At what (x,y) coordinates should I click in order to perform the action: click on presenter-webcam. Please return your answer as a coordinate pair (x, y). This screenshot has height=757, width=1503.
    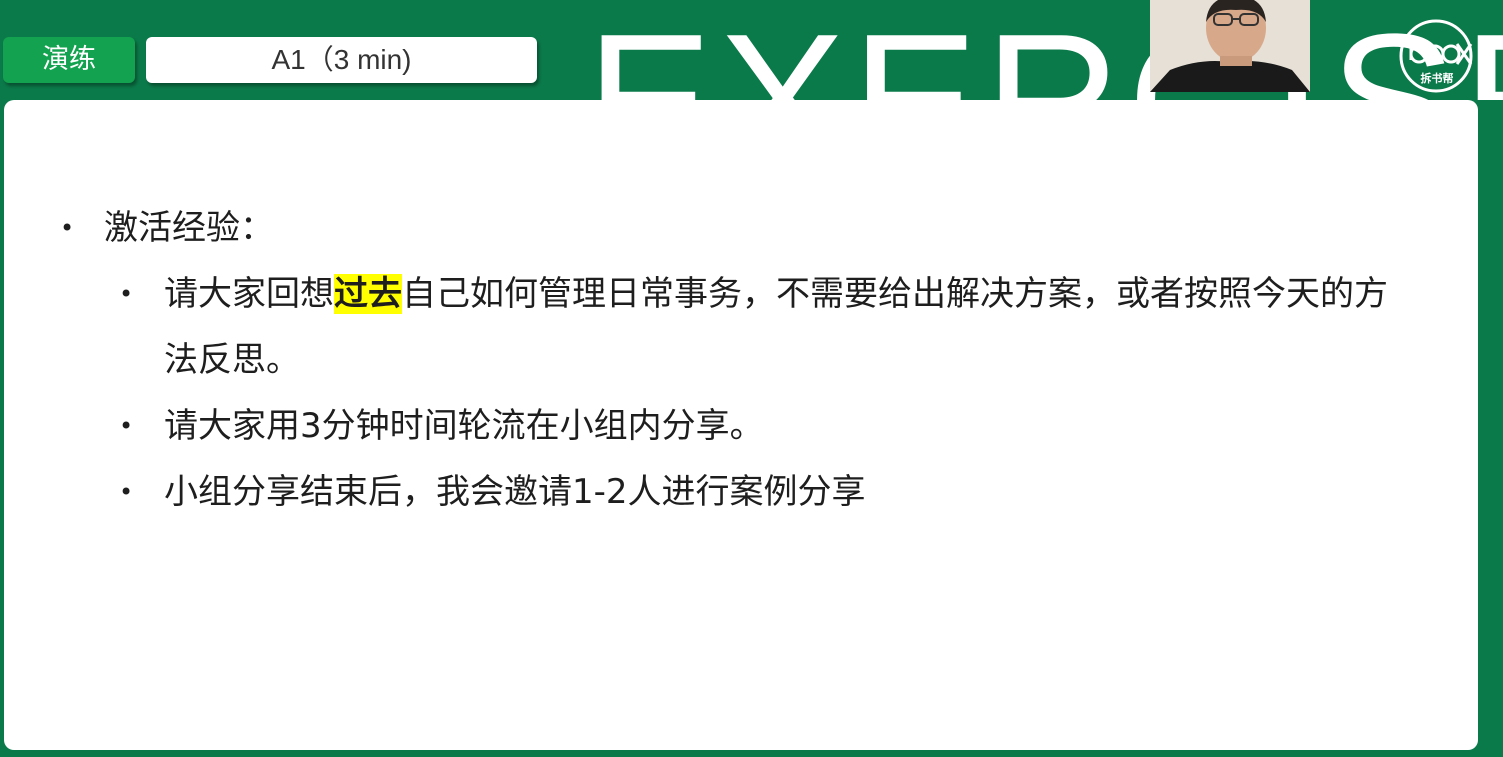
    Looking at the image, I should click on (1230, 46).